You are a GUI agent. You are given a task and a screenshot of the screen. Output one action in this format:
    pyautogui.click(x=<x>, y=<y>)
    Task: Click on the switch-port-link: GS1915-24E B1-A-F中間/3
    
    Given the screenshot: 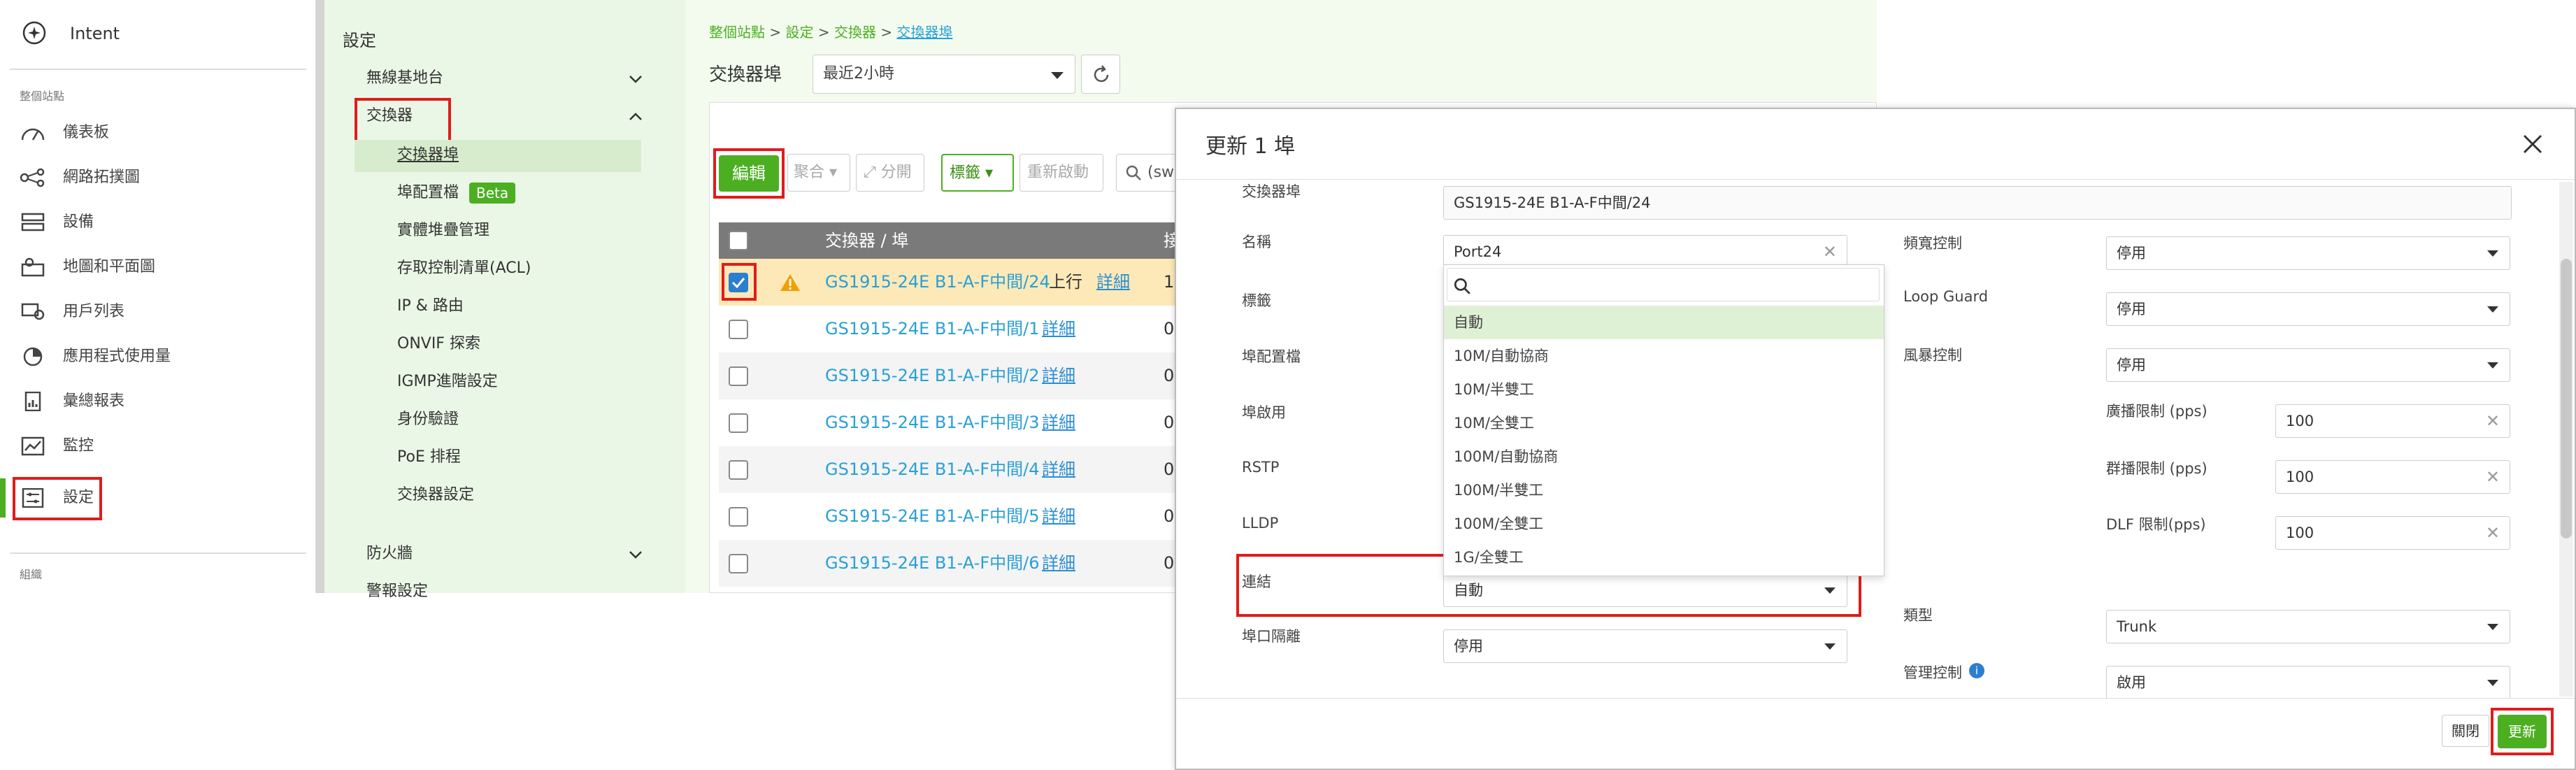 What is the action you would take?
    pyautogui.click(x=932, y=422)
    